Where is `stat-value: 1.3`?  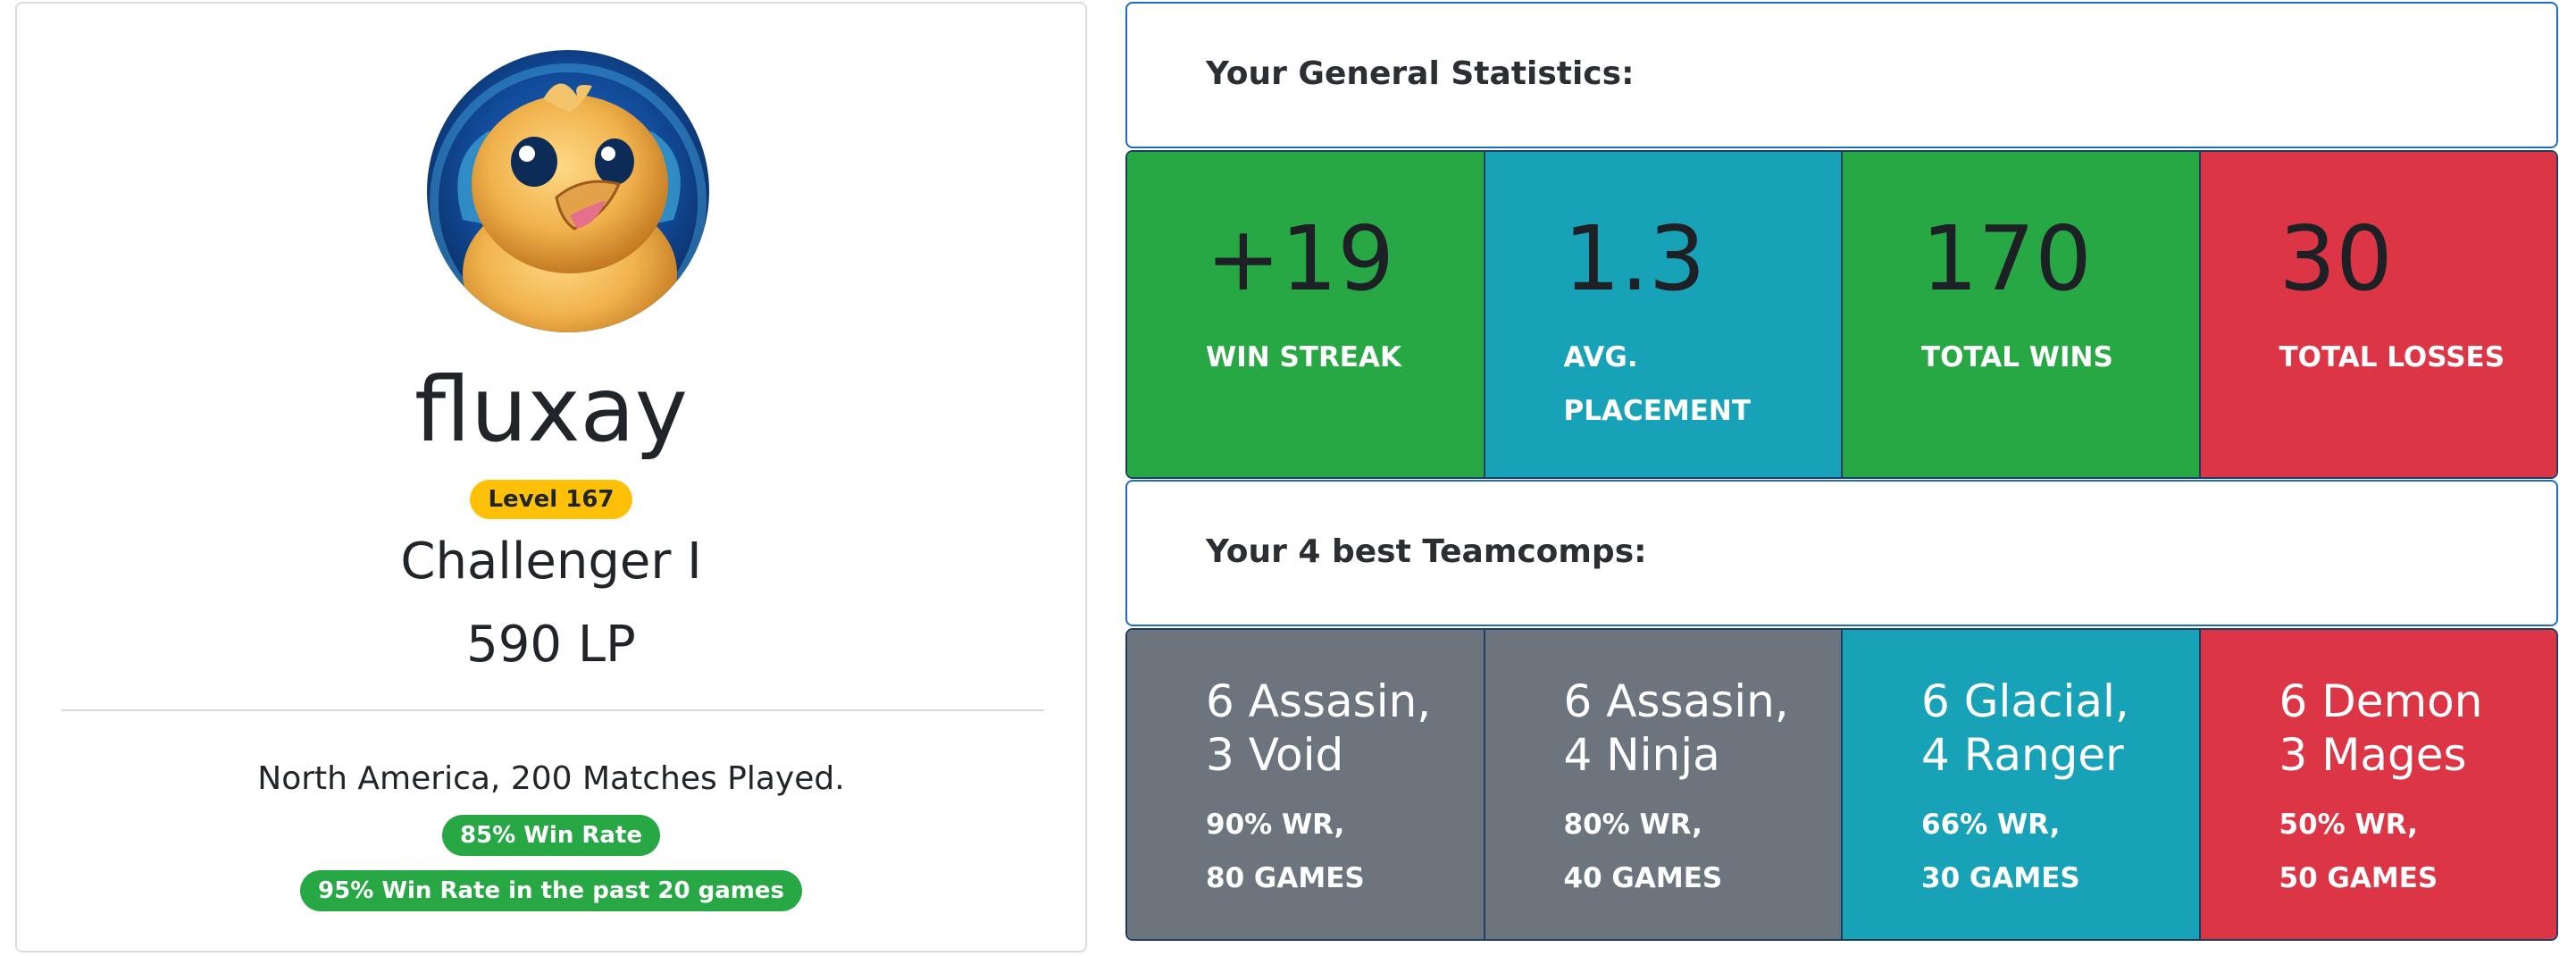 stat-value: 1.3 is located at coordinates (1635, 259).